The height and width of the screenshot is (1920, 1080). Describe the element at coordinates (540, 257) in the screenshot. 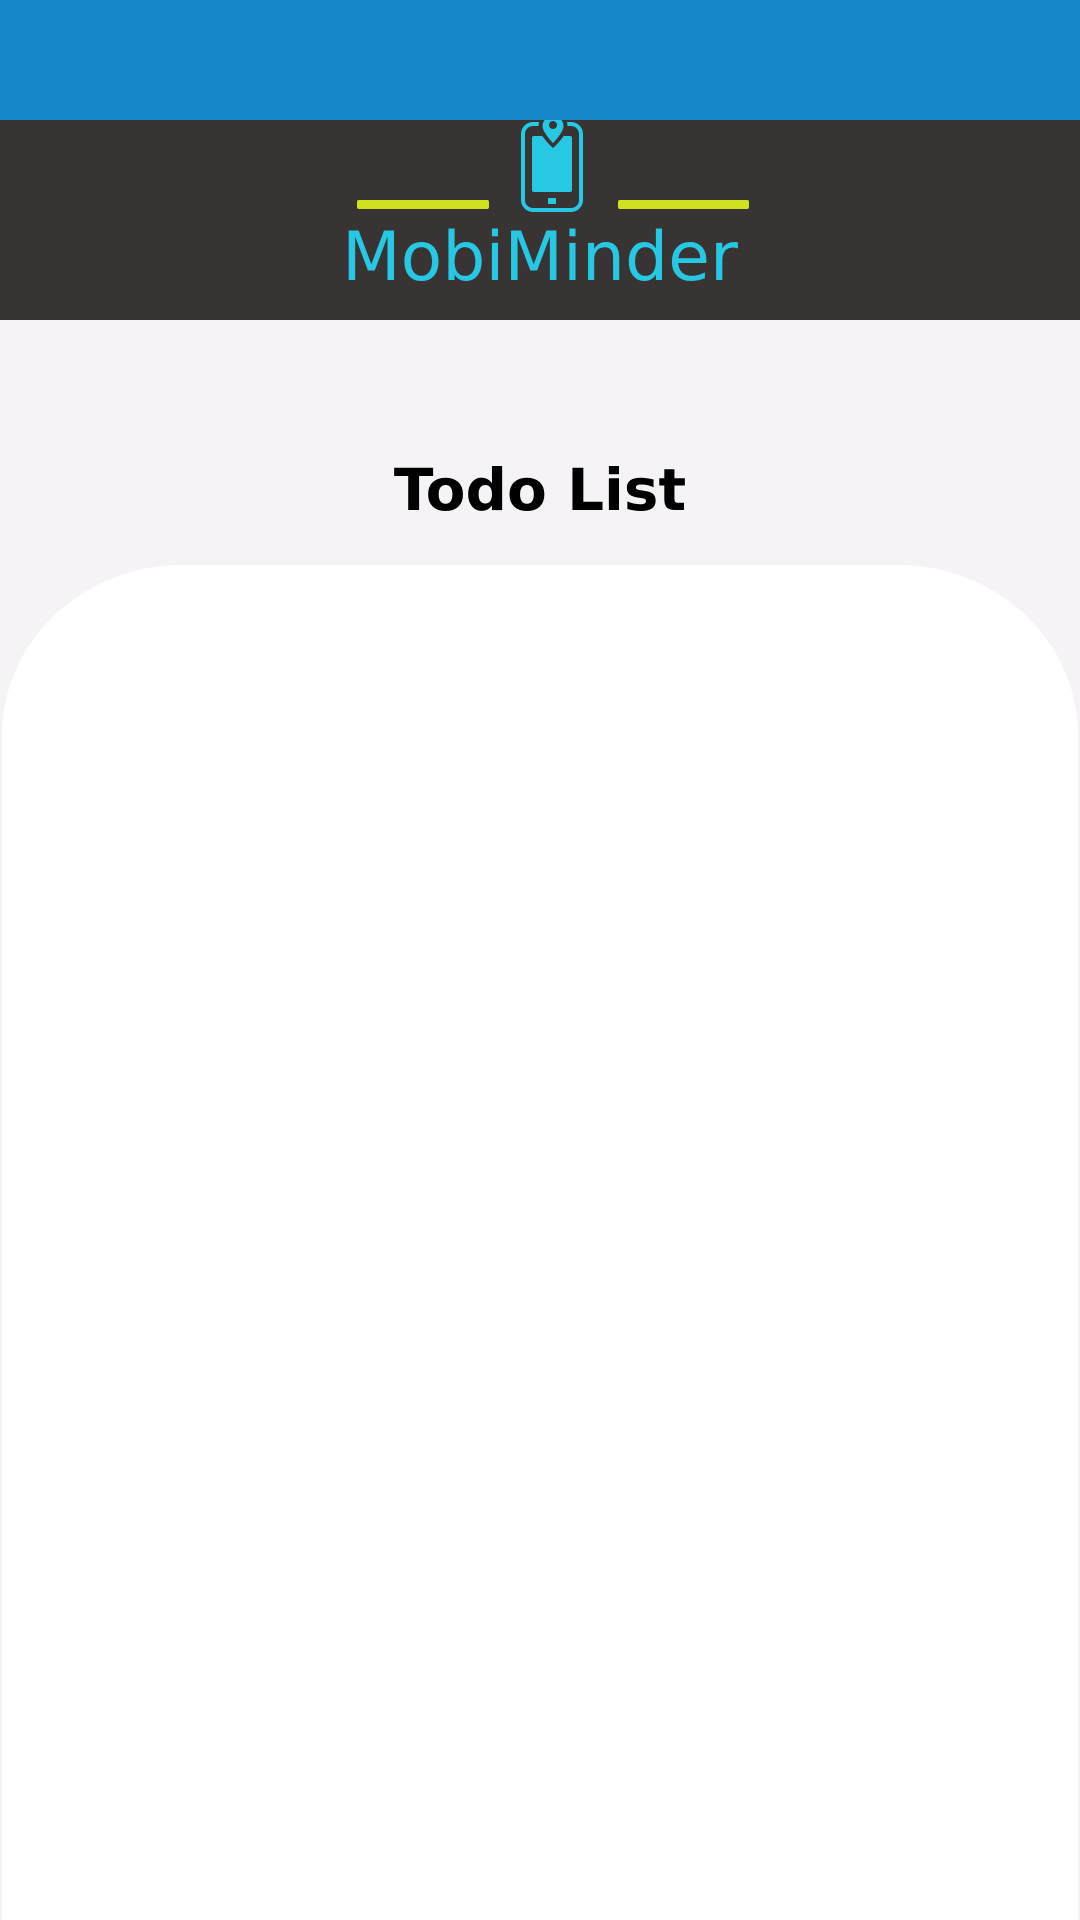

I see `brand-name: MobiMinder` at that location.